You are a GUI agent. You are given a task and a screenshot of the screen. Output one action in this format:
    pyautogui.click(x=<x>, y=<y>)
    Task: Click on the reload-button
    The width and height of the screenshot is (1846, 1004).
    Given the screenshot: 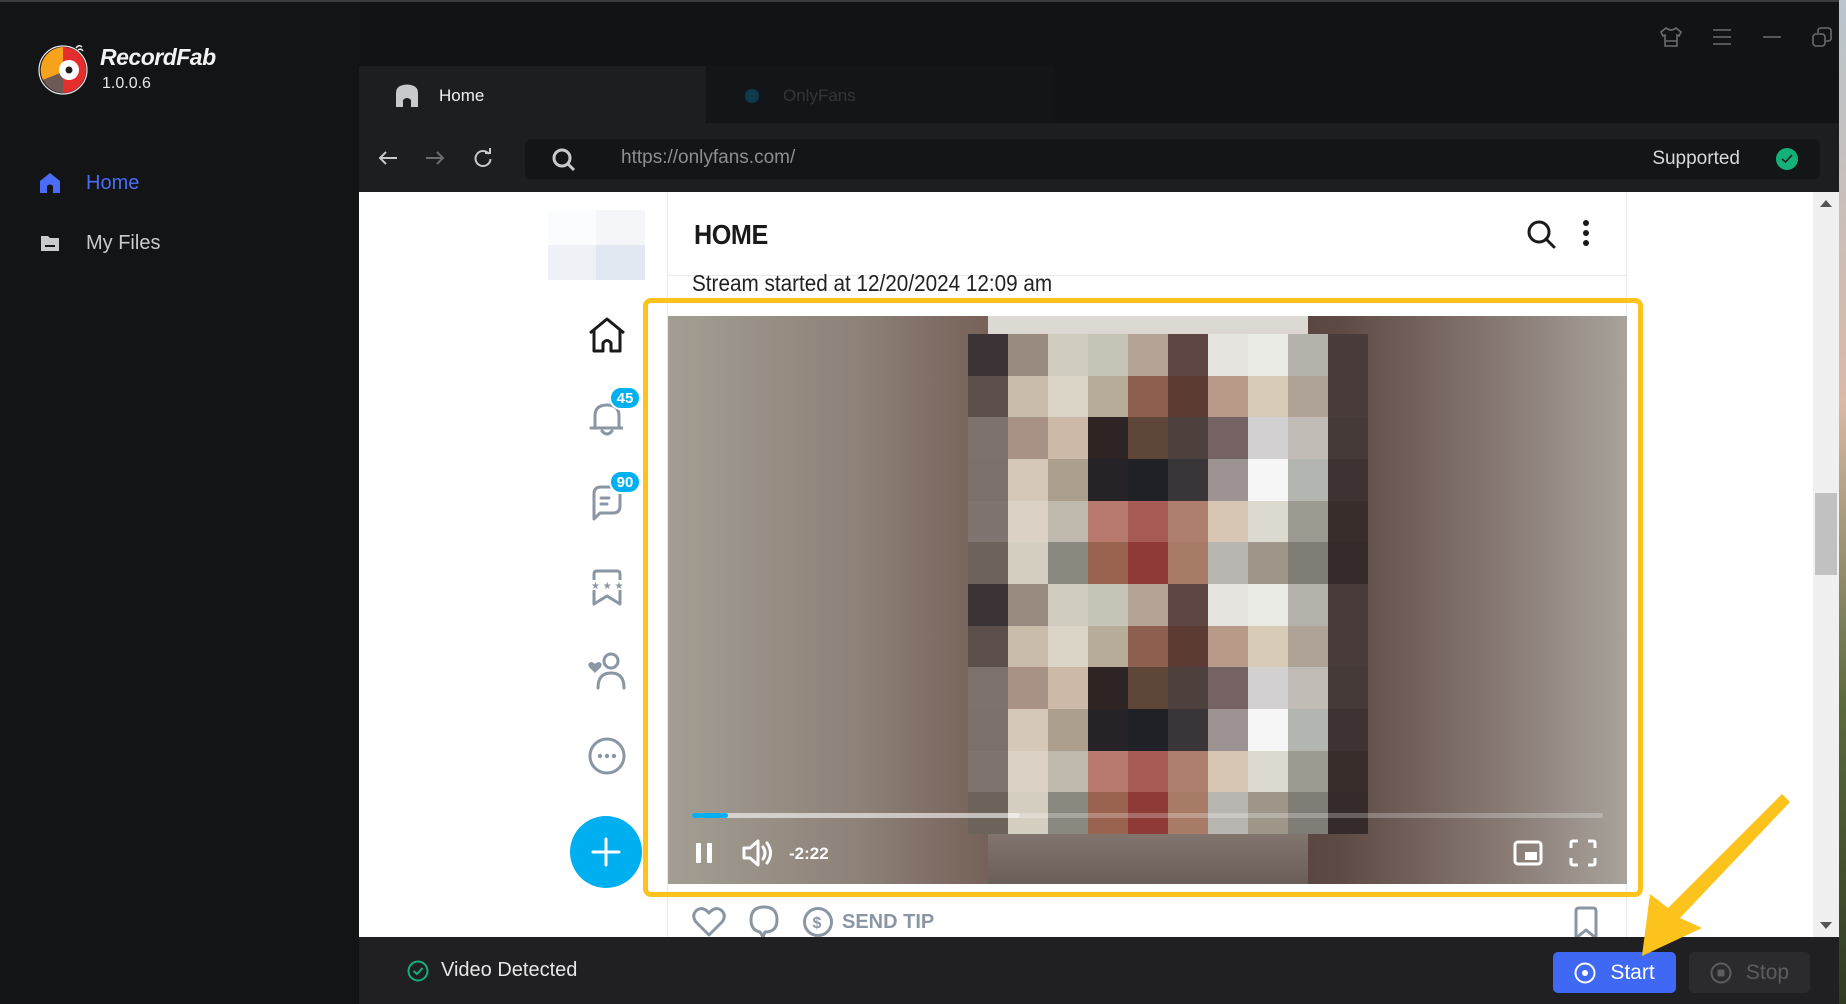 What is the action you would take?
    pyautogui.click(x=483, y=158)
    